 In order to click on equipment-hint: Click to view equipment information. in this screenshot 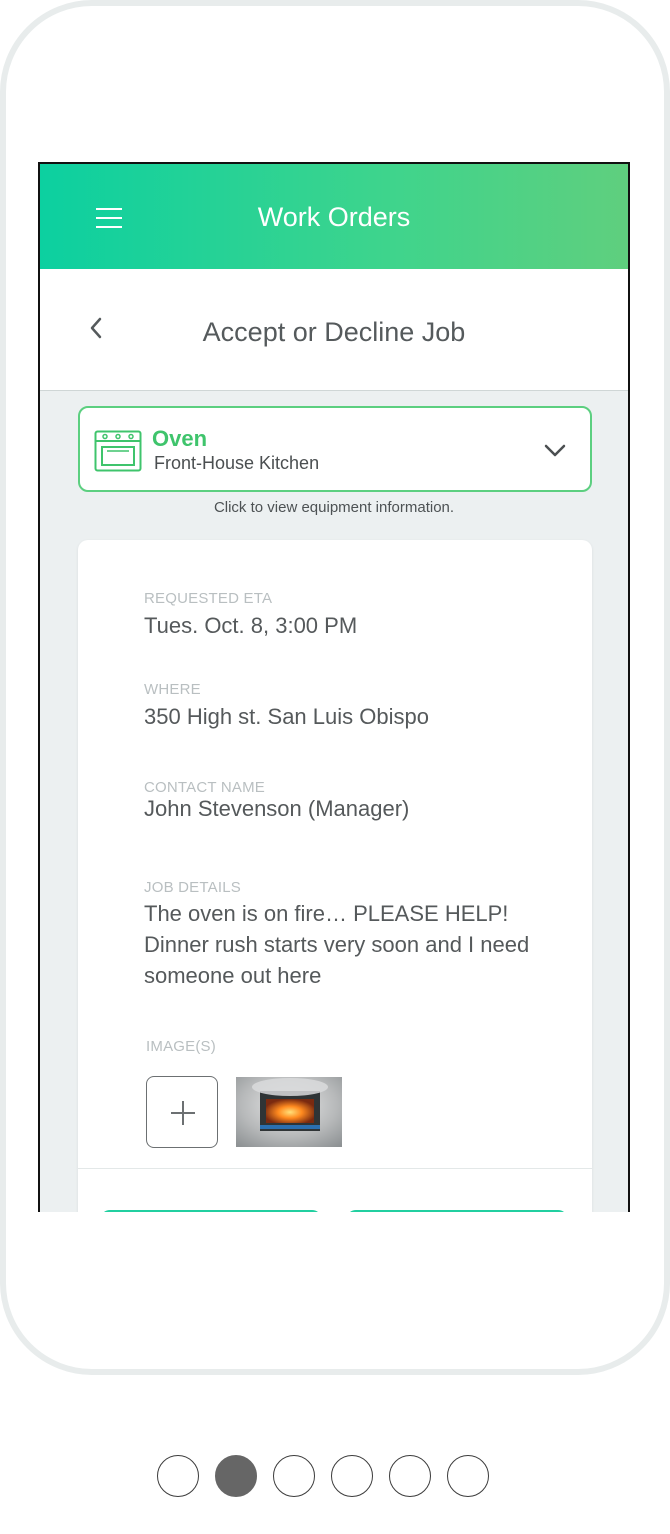, I will do `click(334, 507)`.